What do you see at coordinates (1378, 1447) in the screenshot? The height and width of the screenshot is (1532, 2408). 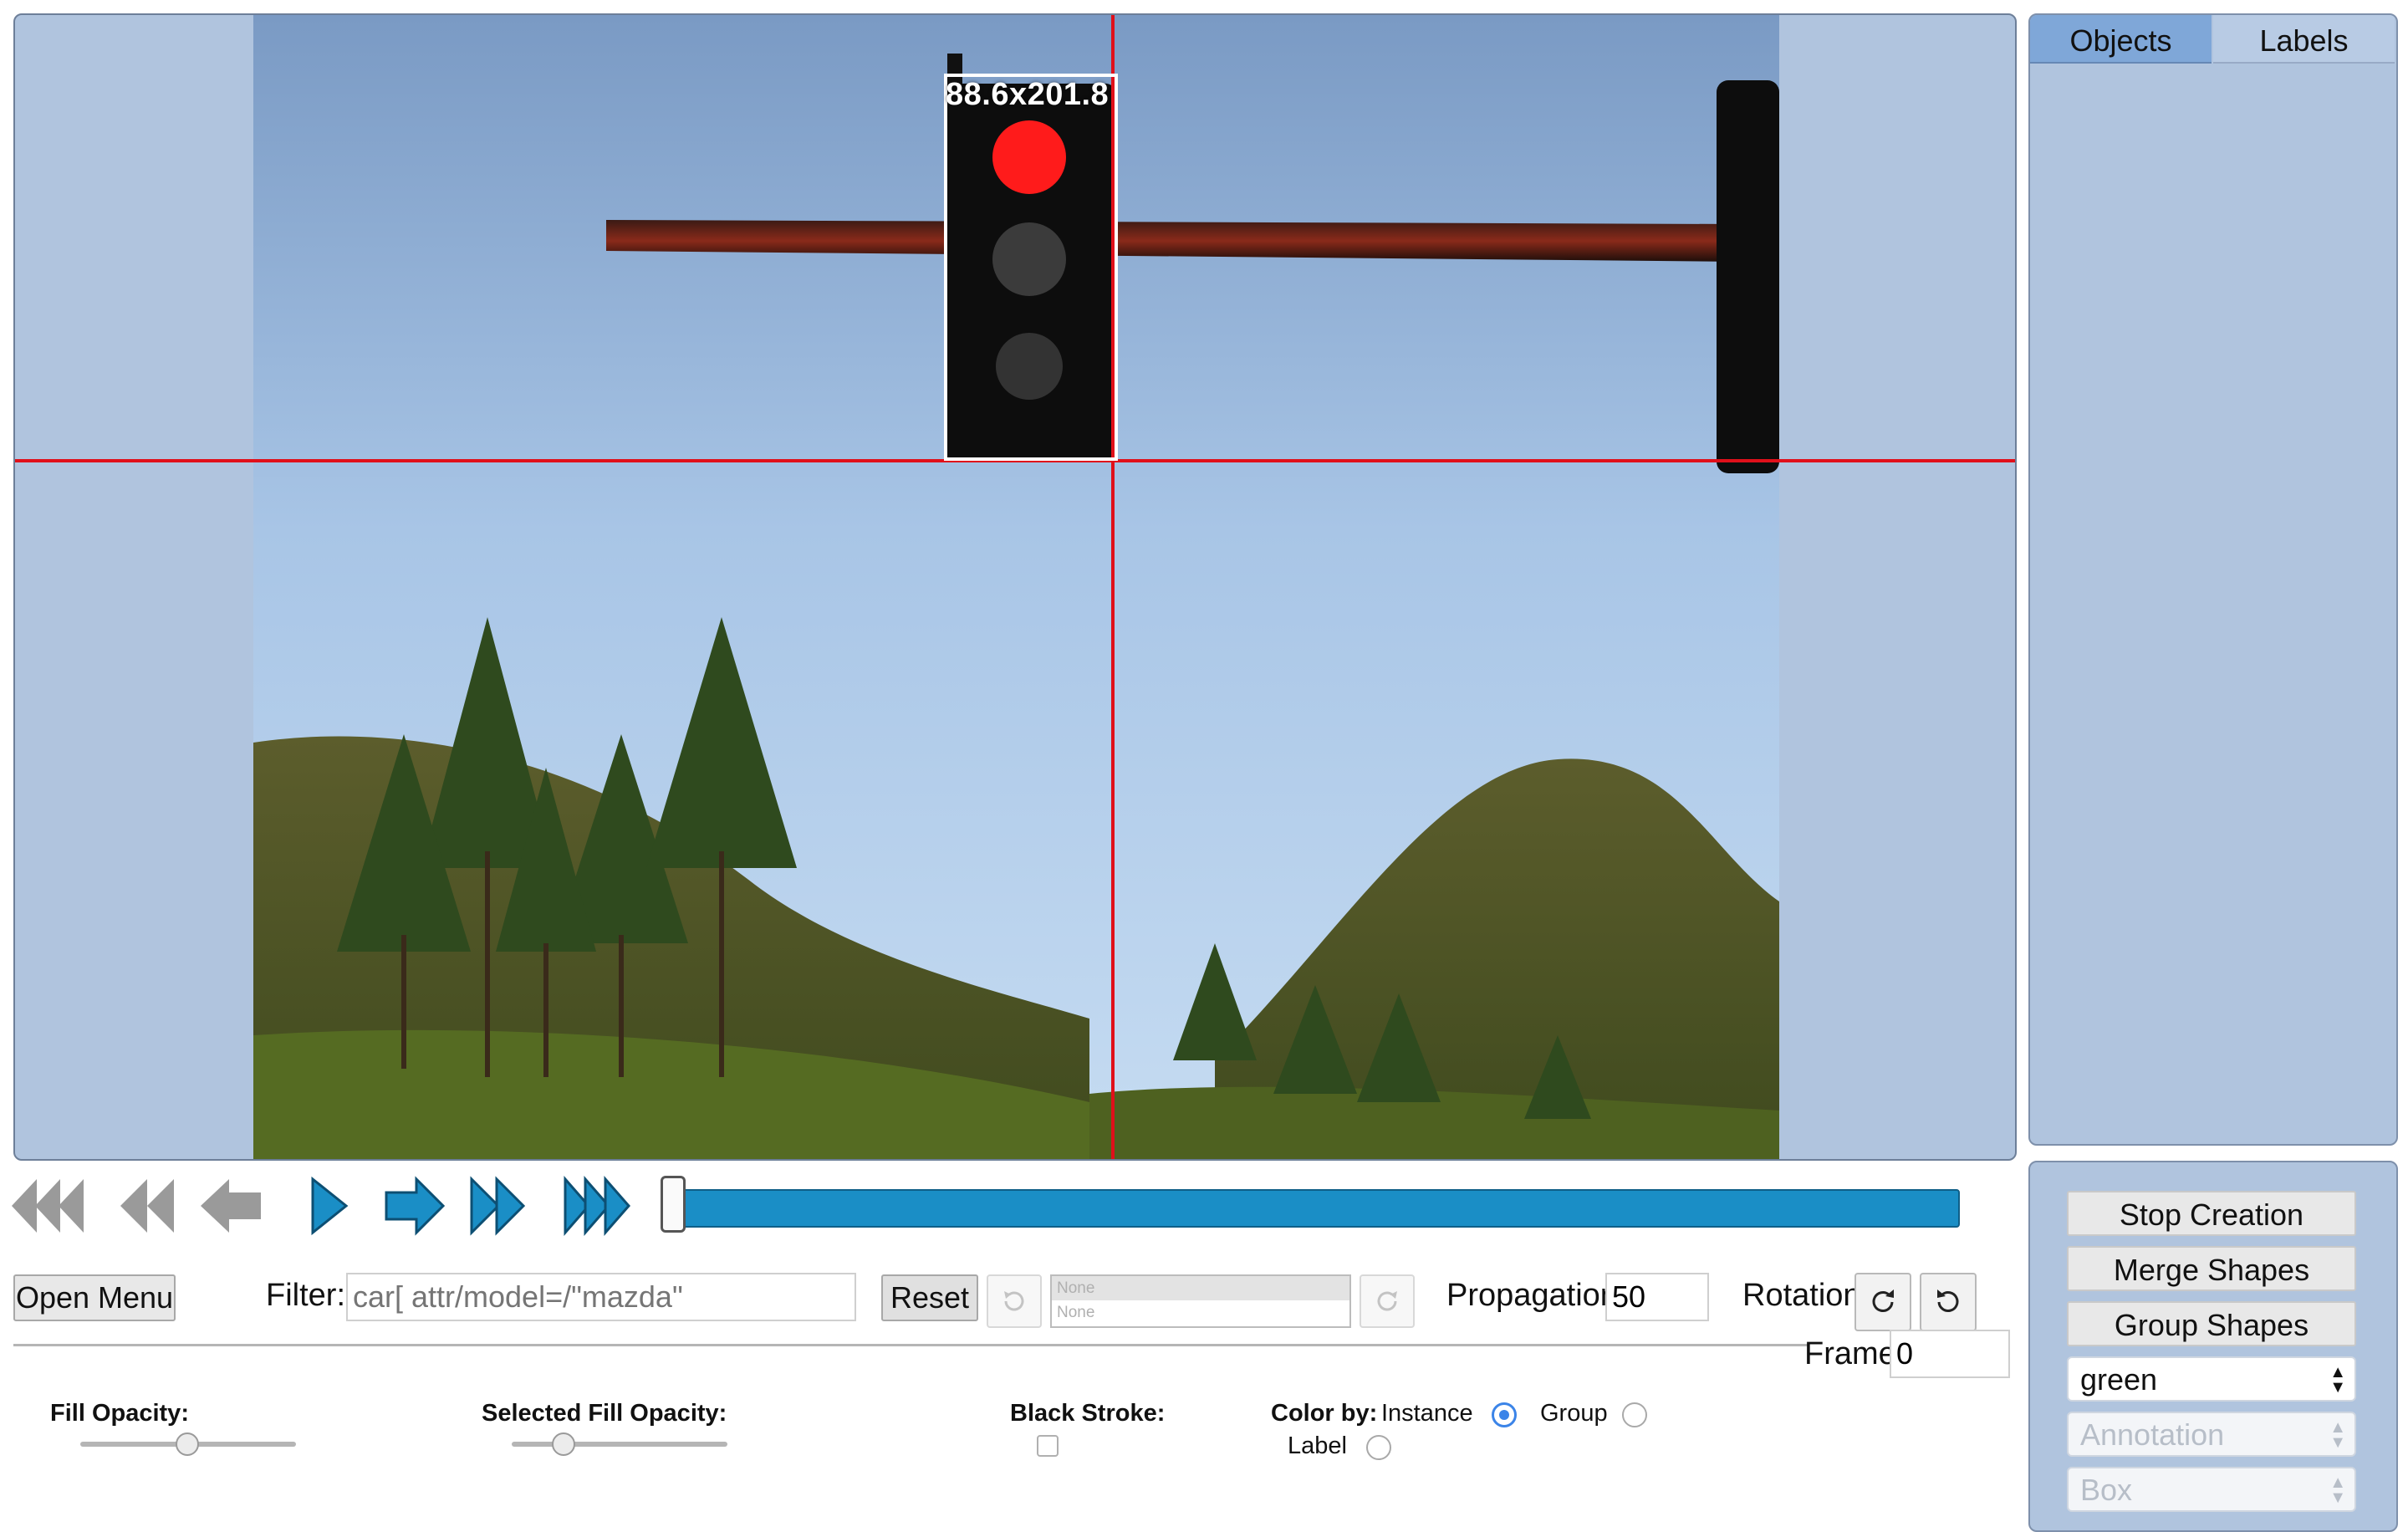 I see `color-by-label-radio` at bounding box center [1378, 1447].